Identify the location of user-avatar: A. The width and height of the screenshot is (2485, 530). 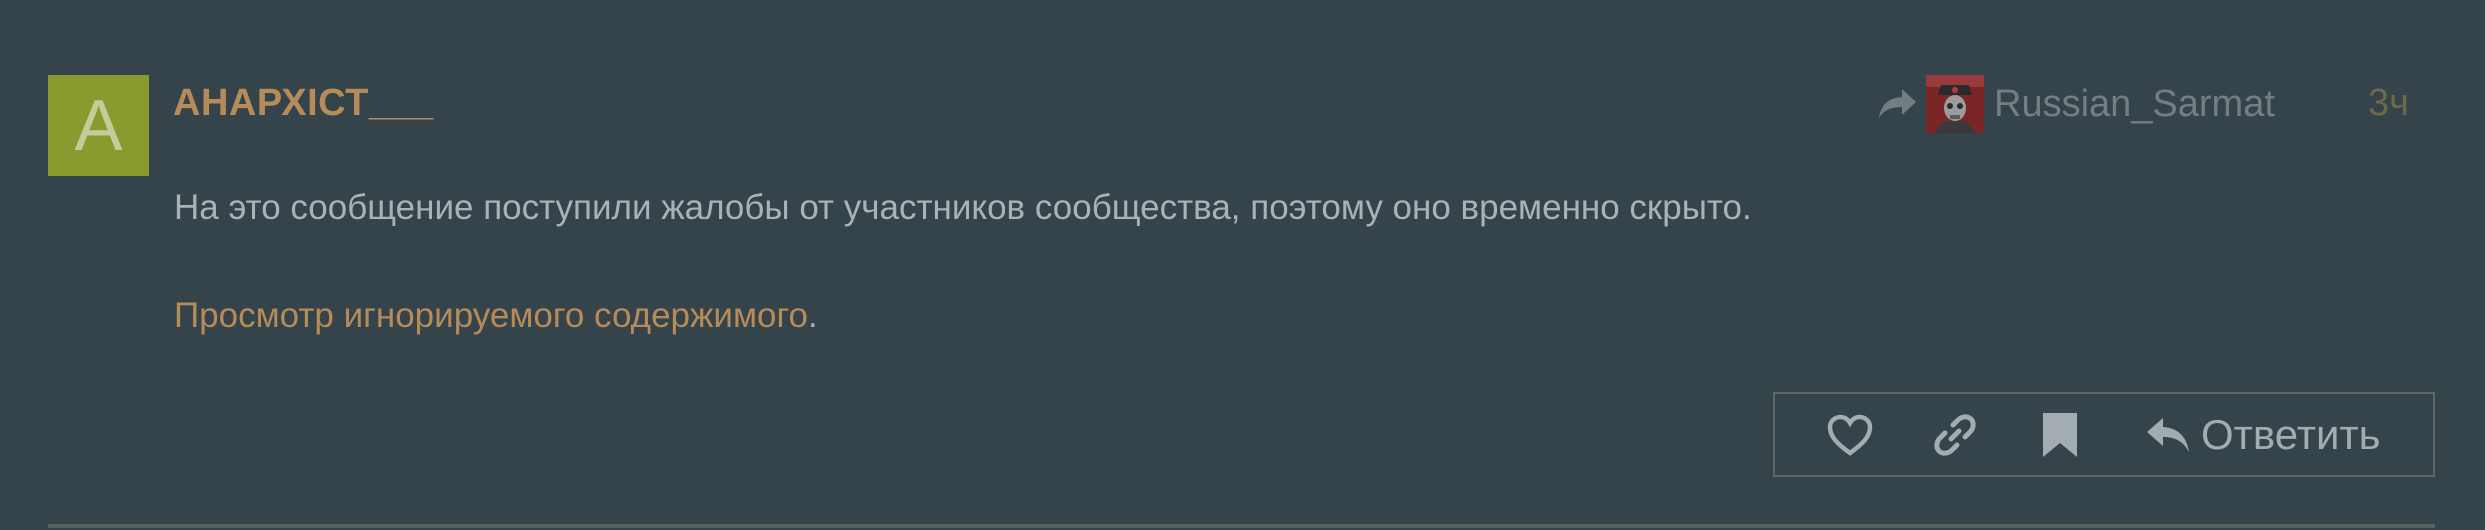
(98, 125).